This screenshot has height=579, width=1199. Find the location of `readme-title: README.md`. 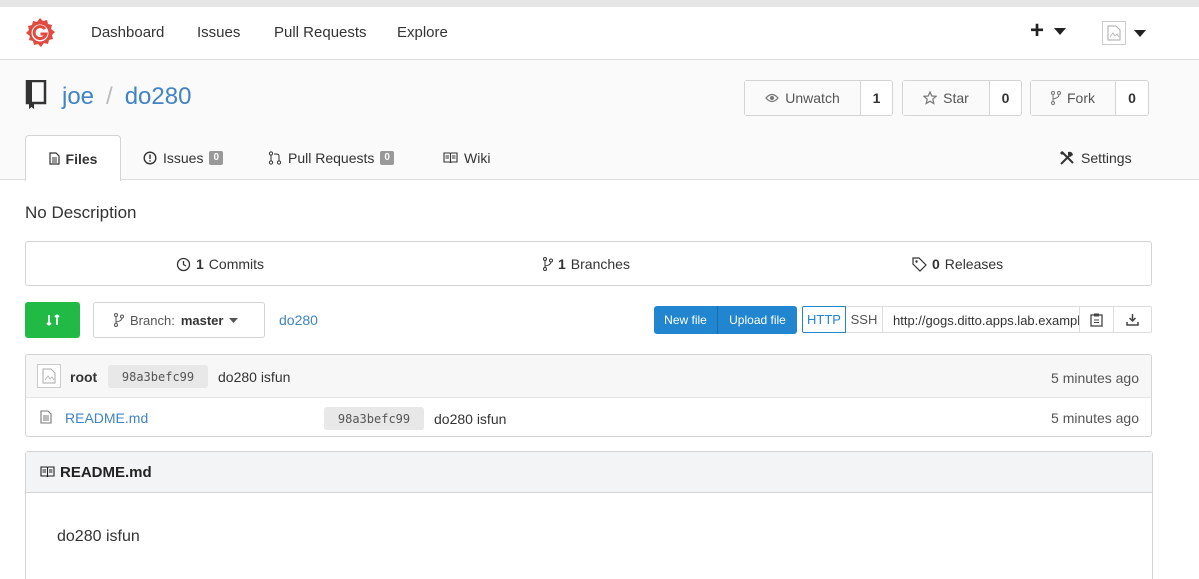

readme-title: README.md is located at coordinates (106, 472).